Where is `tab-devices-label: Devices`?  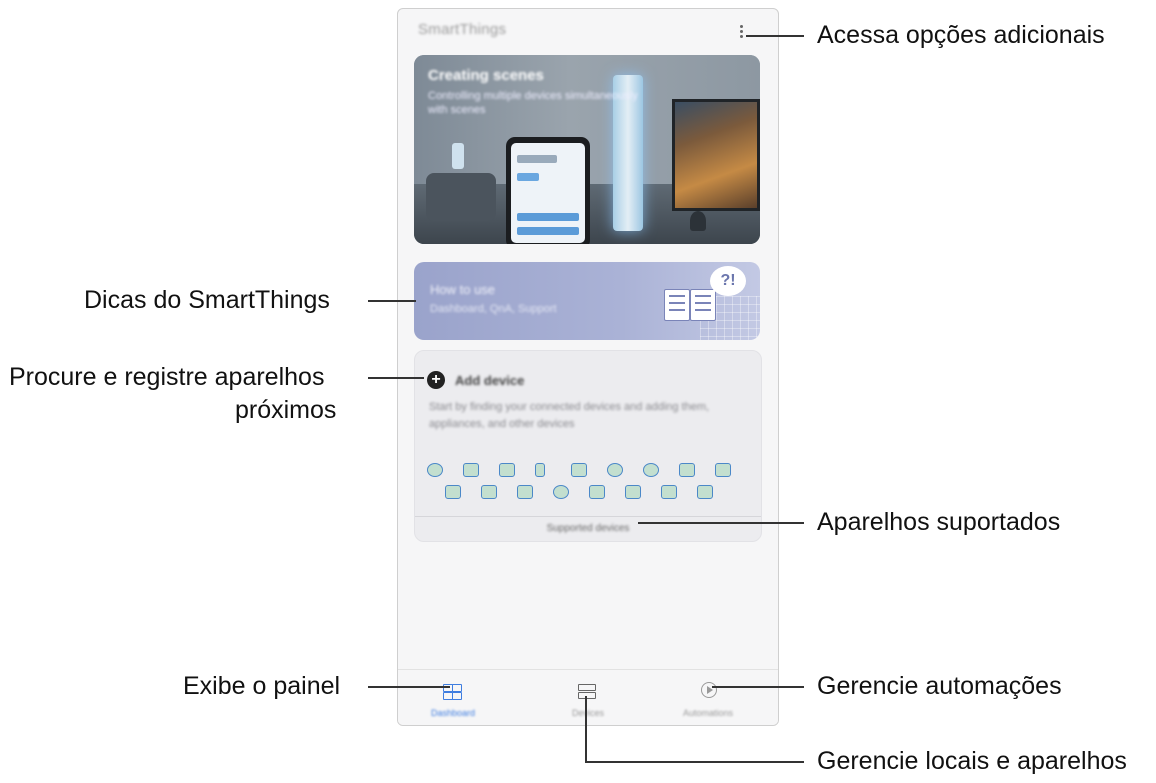 tab-devices-label: Devices is located at coordinates (587, 713).